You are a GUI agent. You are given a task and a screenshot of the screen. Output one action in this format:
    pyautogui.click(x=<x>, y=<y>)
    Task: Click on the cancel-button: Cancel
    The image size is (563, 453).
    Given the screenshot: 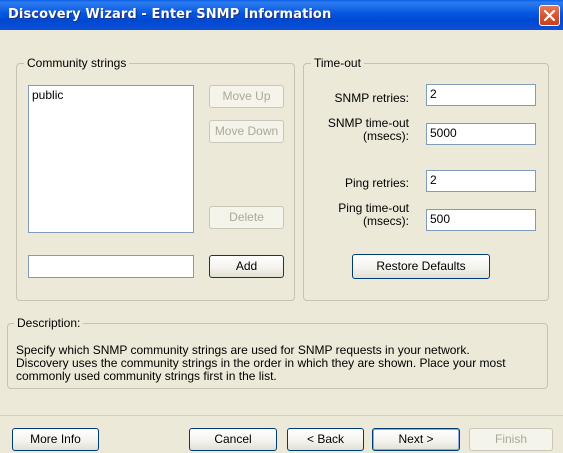 What is the action you would take?
    pyautogui.click(x=233, y=439)
    